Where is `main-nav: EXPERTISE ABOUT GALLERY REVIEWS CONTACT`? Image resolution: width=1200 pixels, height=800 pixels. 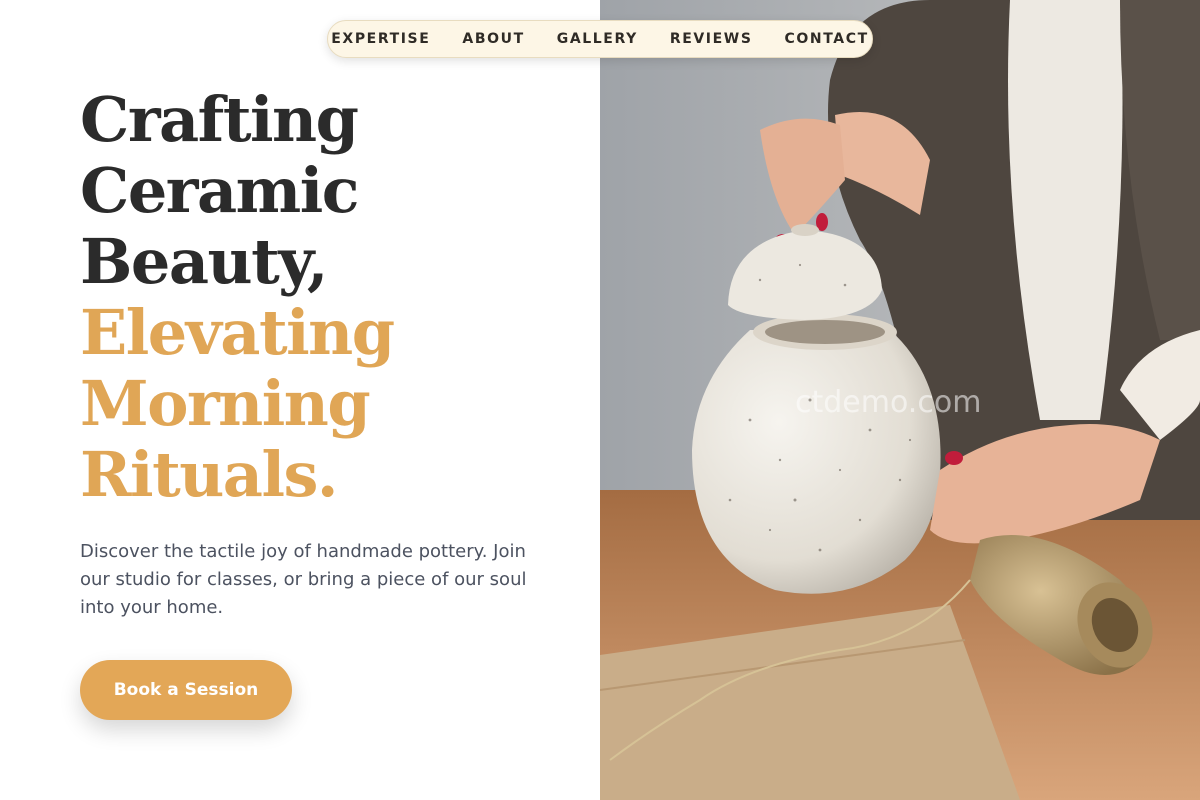 main-nav: EXPERTISE ABOUT GALLERY REVIEWS CONTACT is located at coordinates (600, 39).